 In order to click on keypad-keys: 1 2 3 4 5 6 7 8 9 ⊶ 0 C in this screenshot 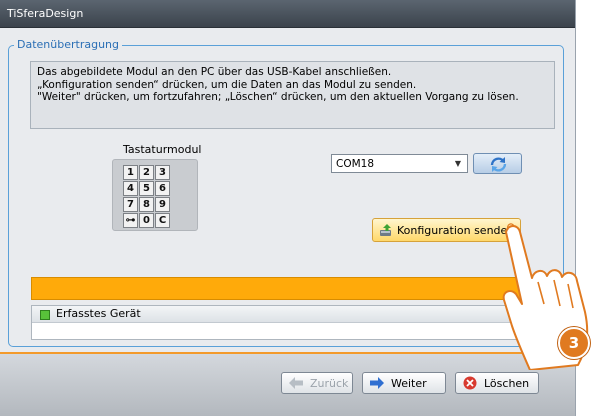, I will do `click(146, 196)`.